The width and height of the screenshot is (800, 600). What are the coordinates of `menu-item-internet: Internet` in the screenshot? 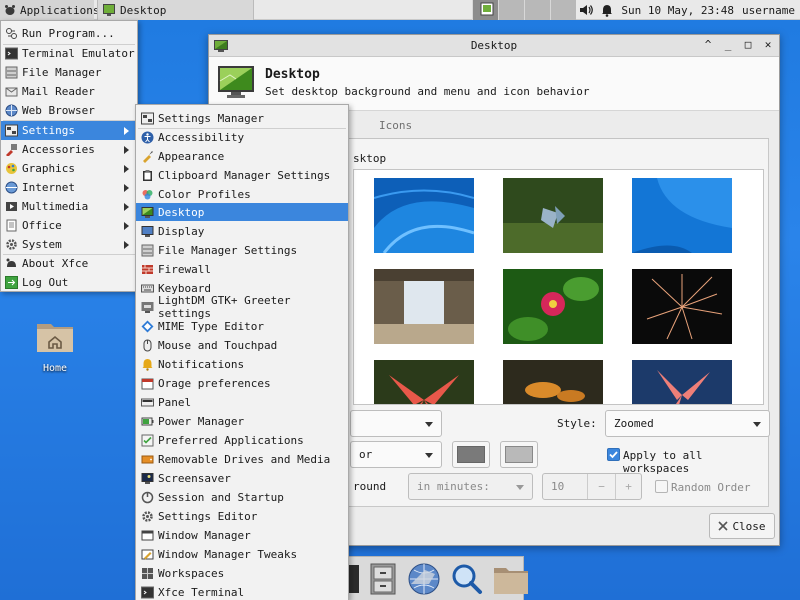 It's located at (69, 187).